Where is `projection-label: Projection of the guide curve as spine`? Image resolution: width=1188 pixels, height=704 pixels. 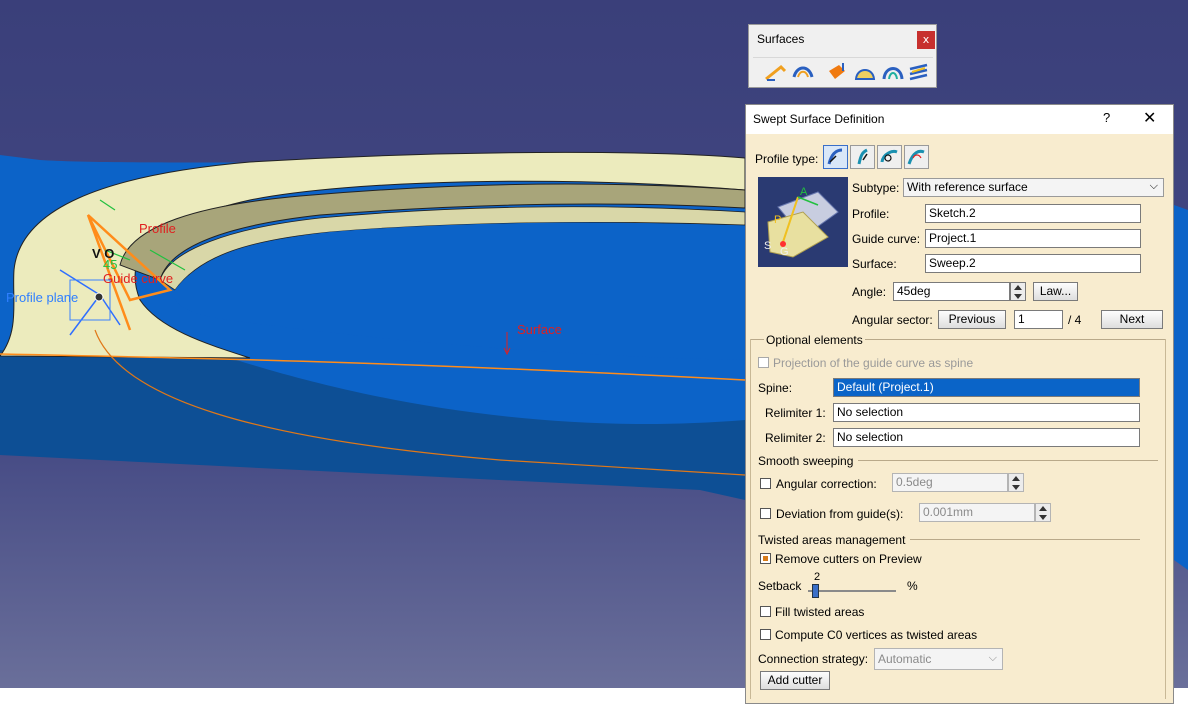
projection-label: Projection of the guide curve as spine is located at coordinates (873, 363).